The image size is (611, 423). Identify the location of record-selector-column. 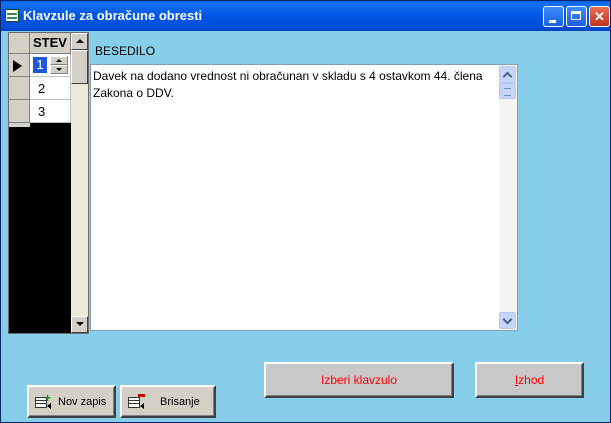
(19, 80).